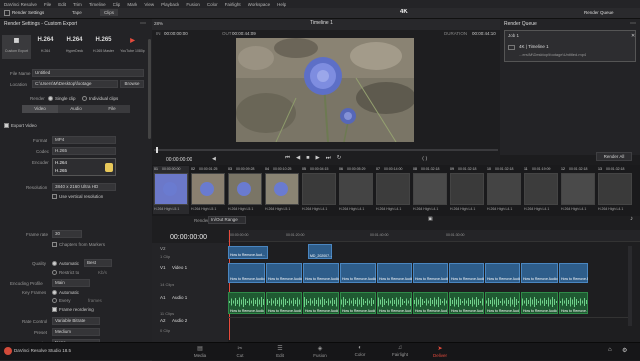 The height and width of the screenshot is (361, 640). Describe the element at coordinates (132, 4) in the screenshot. I see `menu-item: Mark` at that location.